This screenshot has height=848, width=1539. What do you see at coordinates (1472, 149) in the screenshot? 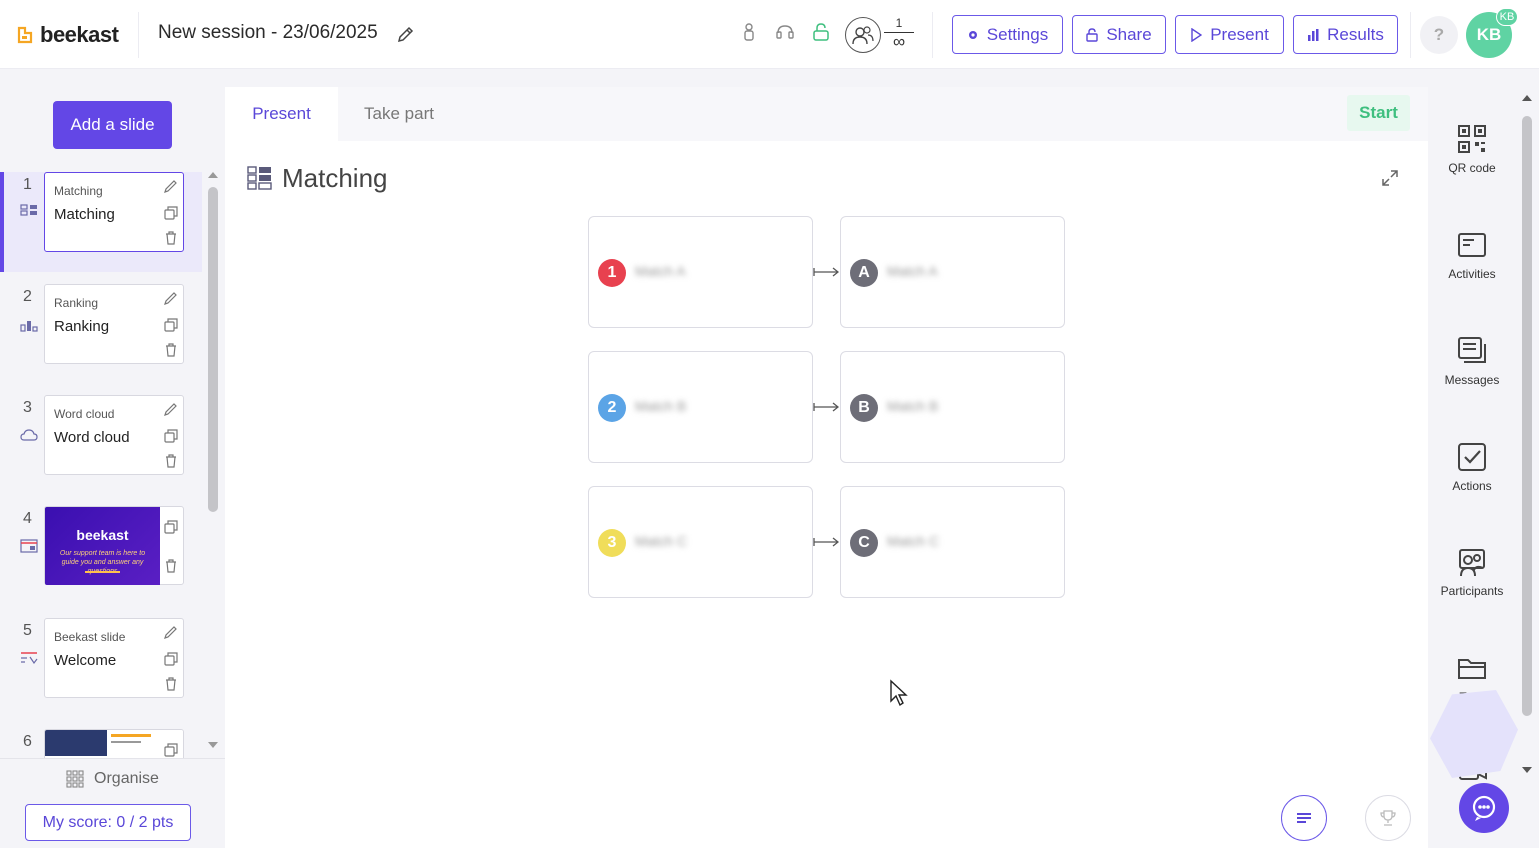
I see `rail-item-qr-code: QR code` at bounding box center [1472, 149].